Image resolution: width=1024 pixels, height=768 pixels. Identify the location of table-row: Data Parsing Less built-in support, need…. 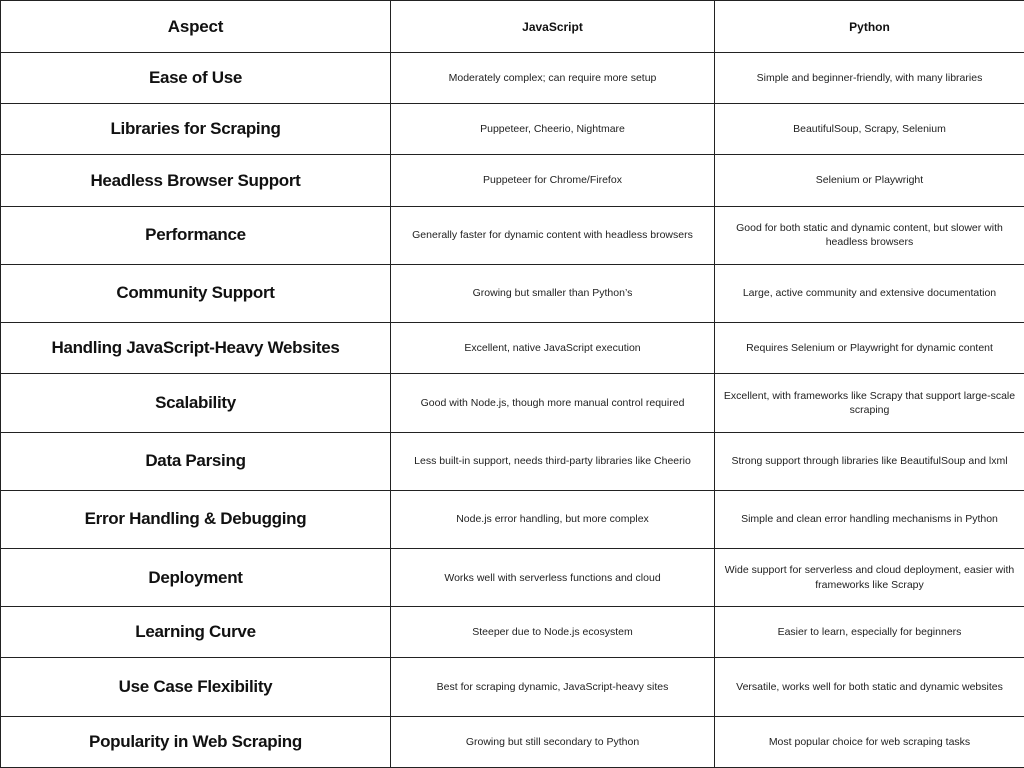
(512, 461).